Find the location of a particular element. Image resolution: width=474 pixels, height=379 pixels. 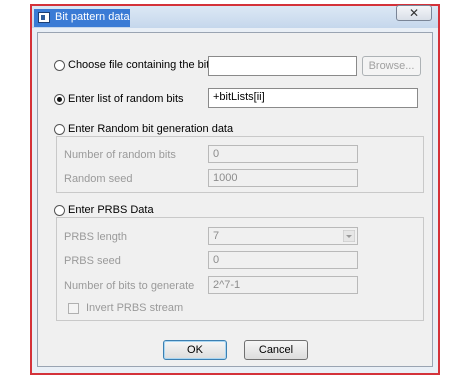

close-icon: ✕ is located at coordinates (414, 13).